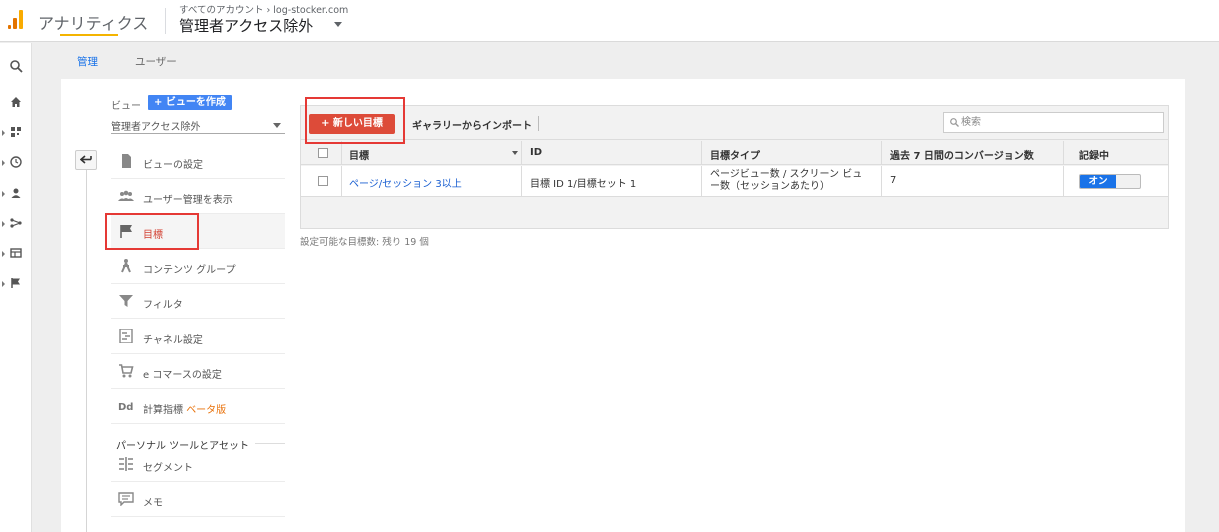 Image resolution: width=1219 pixels, height=532 pixels. What do you see at coordinates (198, 161) in the screenshot?
I see `nav-view-settings: ビューの設定` at bounding box center [198, 161].